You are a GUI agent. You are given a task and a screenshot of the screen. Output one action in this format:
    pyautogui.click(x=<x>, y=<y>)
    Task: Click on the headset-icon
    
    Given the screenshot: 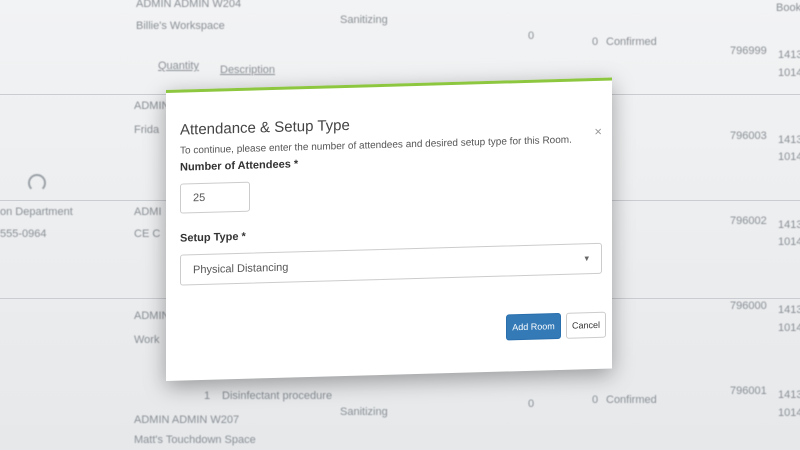 What is the action you would take?
    pyautogui.click(x=37, y=183)
    